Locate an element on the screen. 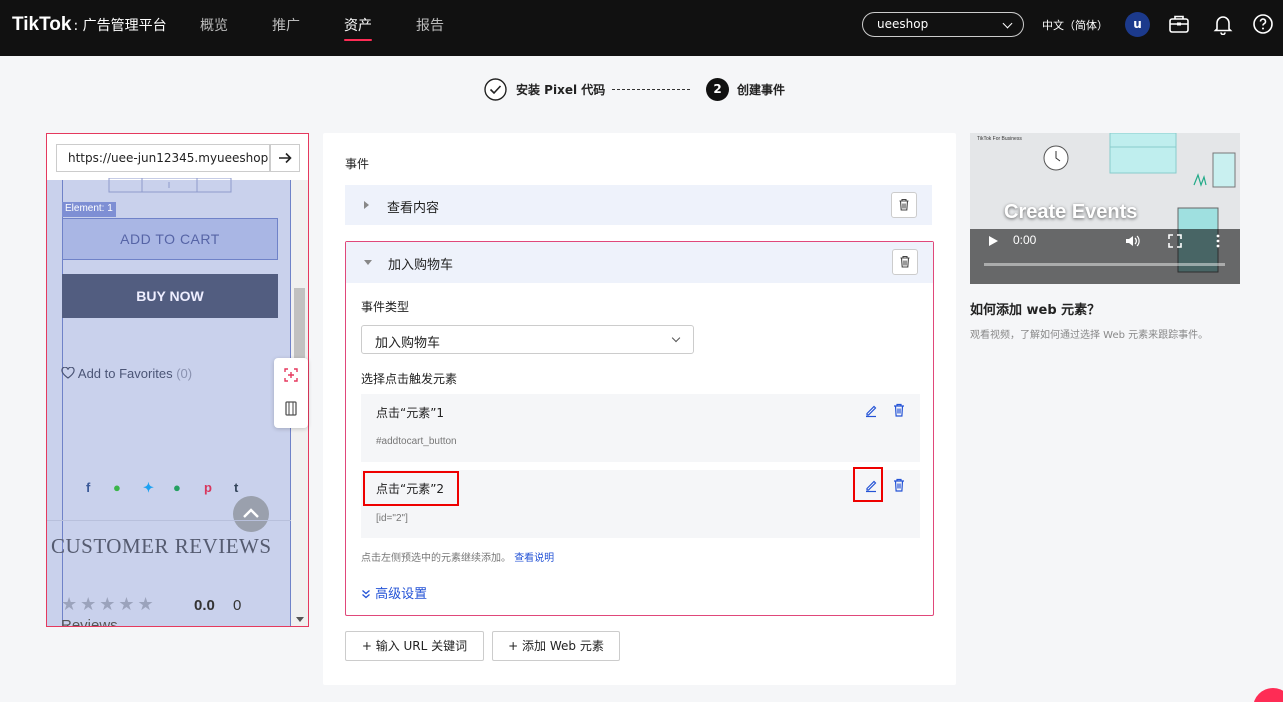 The width and height of the screenshot is (1283, 702). help-fab-button is located at coordinates (1268, 695).